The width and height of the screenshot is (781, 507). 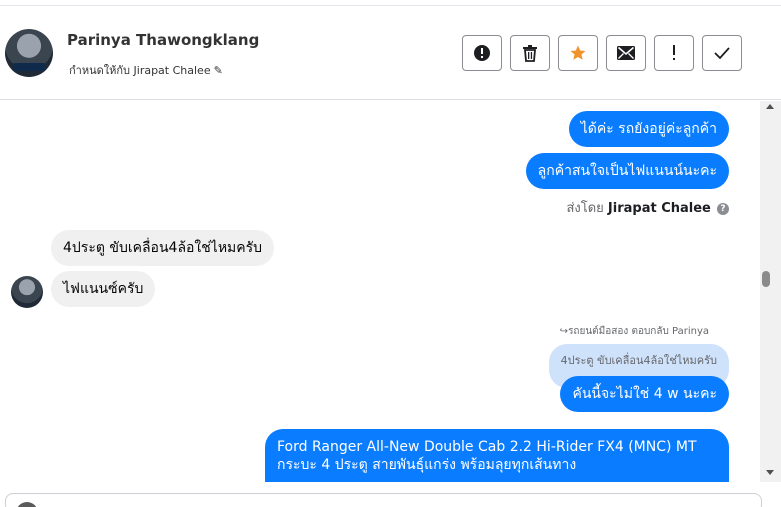 I want to click on incoming-message: 4ประตู ขับเคลื่อน4ล้อใช่ไหมครับ, so click(x=163, y=248).